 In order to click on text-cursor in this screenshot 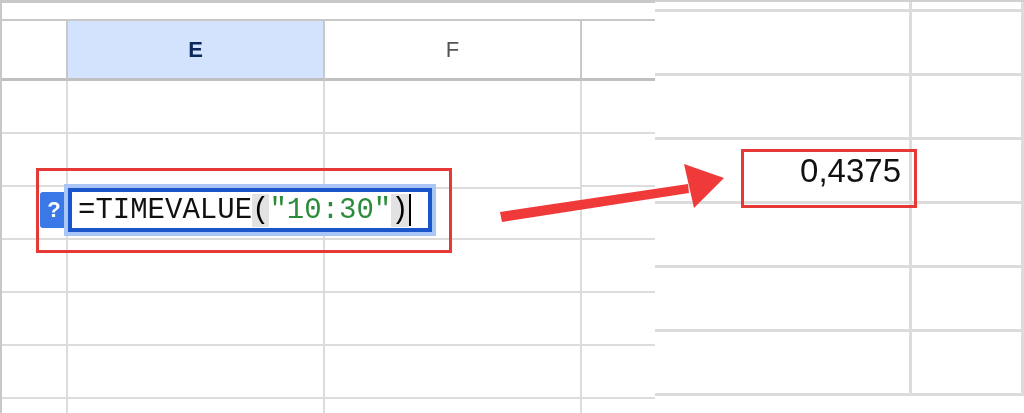, I will do `click(409, 210)`.